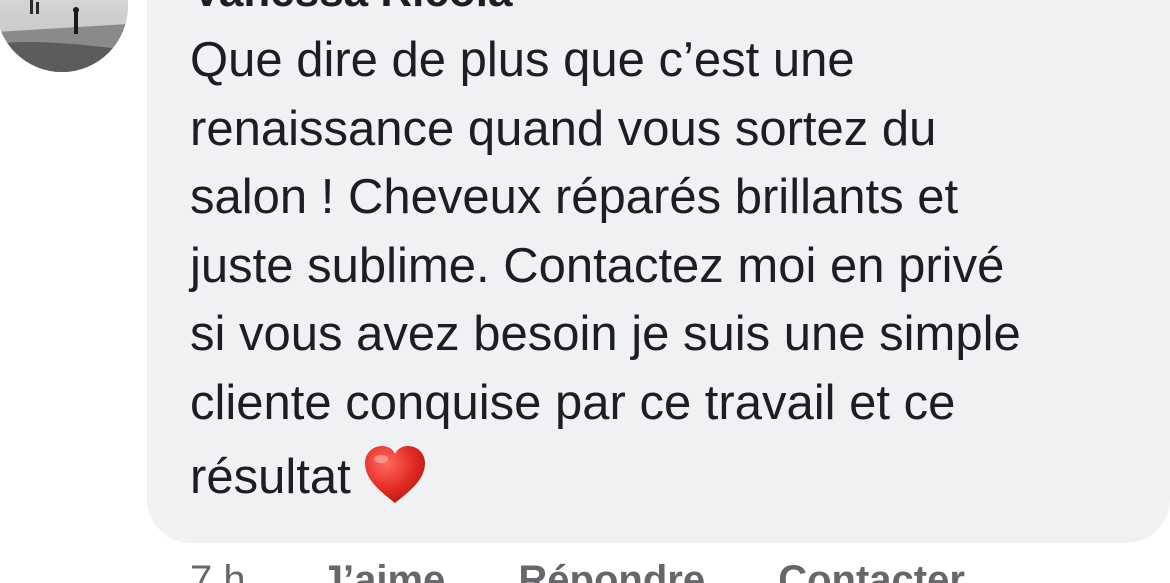 The height and width of the screenshot is (583, 1170). What do you see at coordinates (670, 477) in the screenshot?
I see `comment-line-last: résultat` at bounding box center [670, 477].